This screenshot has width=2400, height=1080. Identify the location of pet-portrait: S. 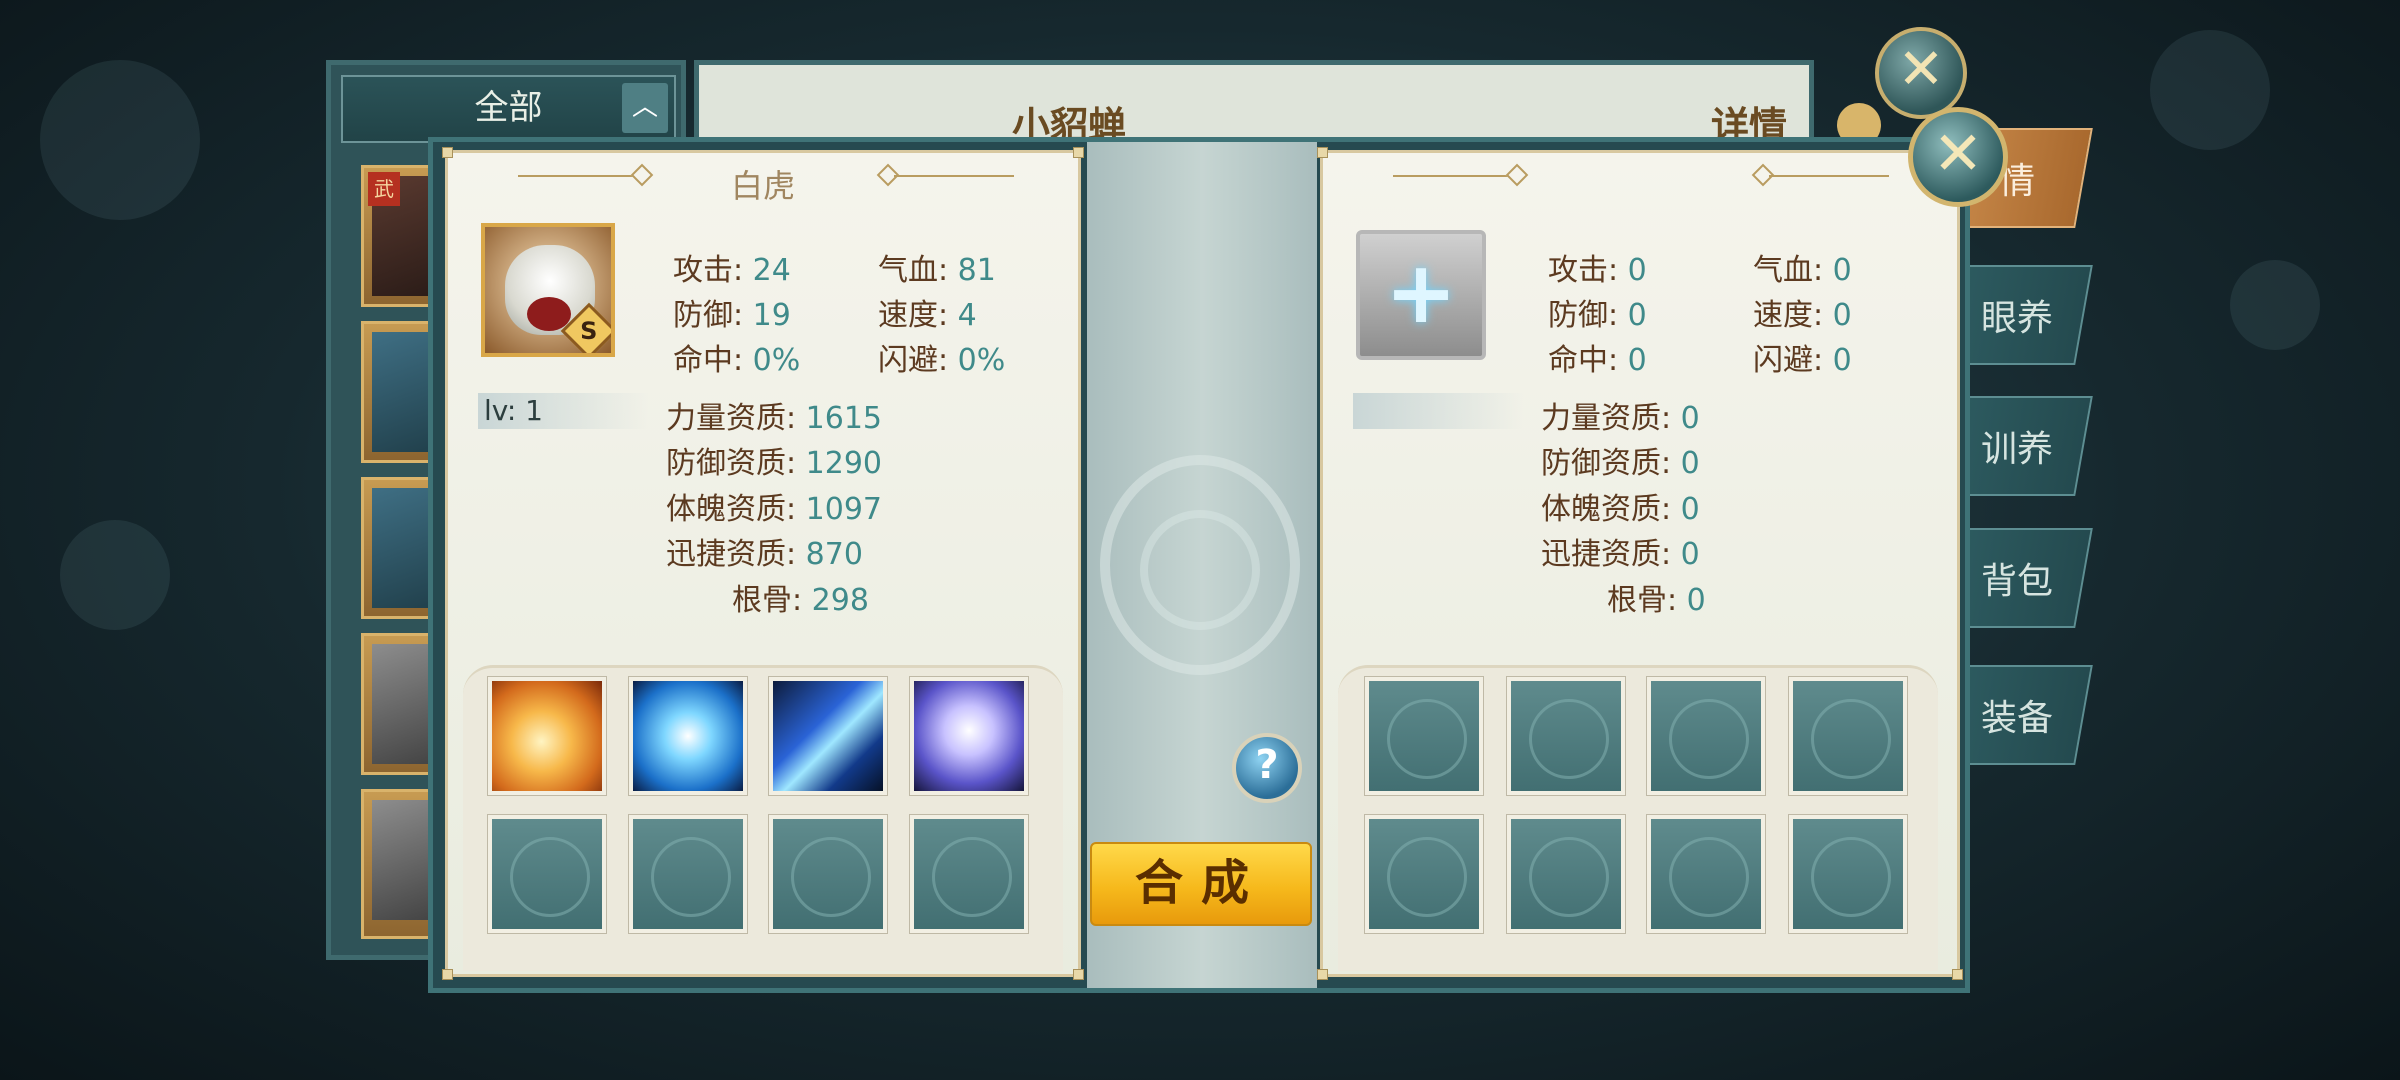
(548, 290).